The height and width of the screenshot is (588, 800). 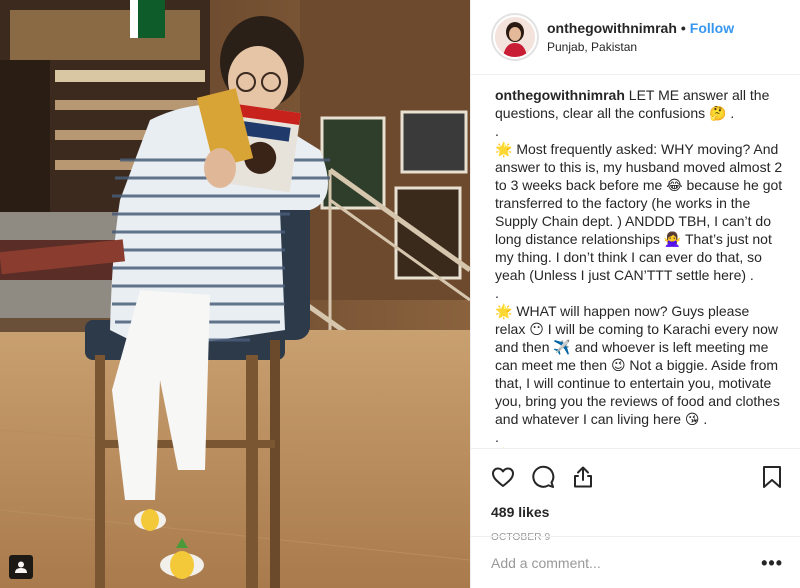 What do you see at coordinates (763, 477) in the screenshot?
I see `bookmark-icon` at bounding box center [763, 477].